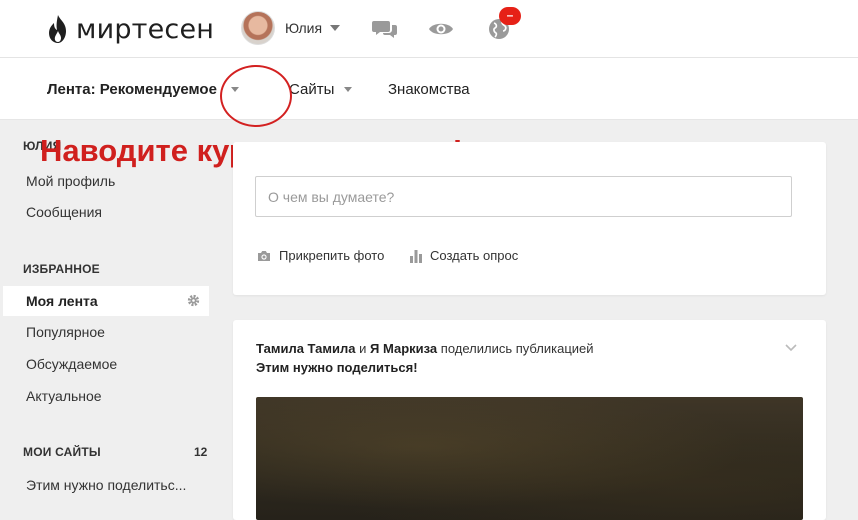  Describe the element at coordinates (517, 348) in the screenshot. I see `post-action: поделились публикацией` at that location.